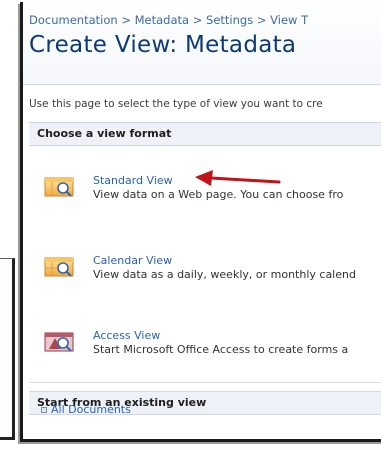  What do you see at coordinates (91, 409) in the screenshot?
I see `existing-view-all-documents-link: All Documents` at bounding box center [91, 409].